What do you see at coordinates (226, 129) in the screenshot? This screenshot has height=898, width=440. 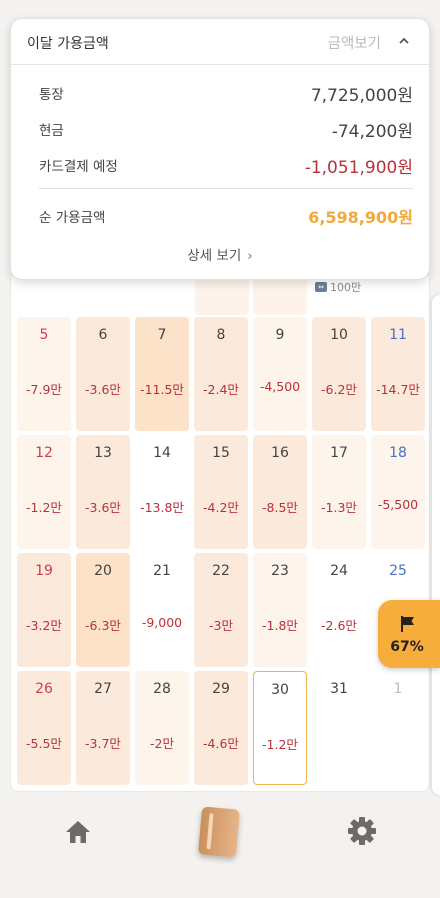 I see `summary-row-cash: 현금 -74,200원` at bounding box center [226, 129].